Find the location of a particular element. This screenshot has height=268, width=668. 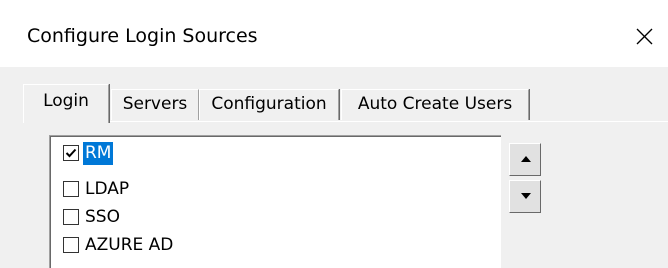

rm-checkbox is located at coordinates (71, 153).